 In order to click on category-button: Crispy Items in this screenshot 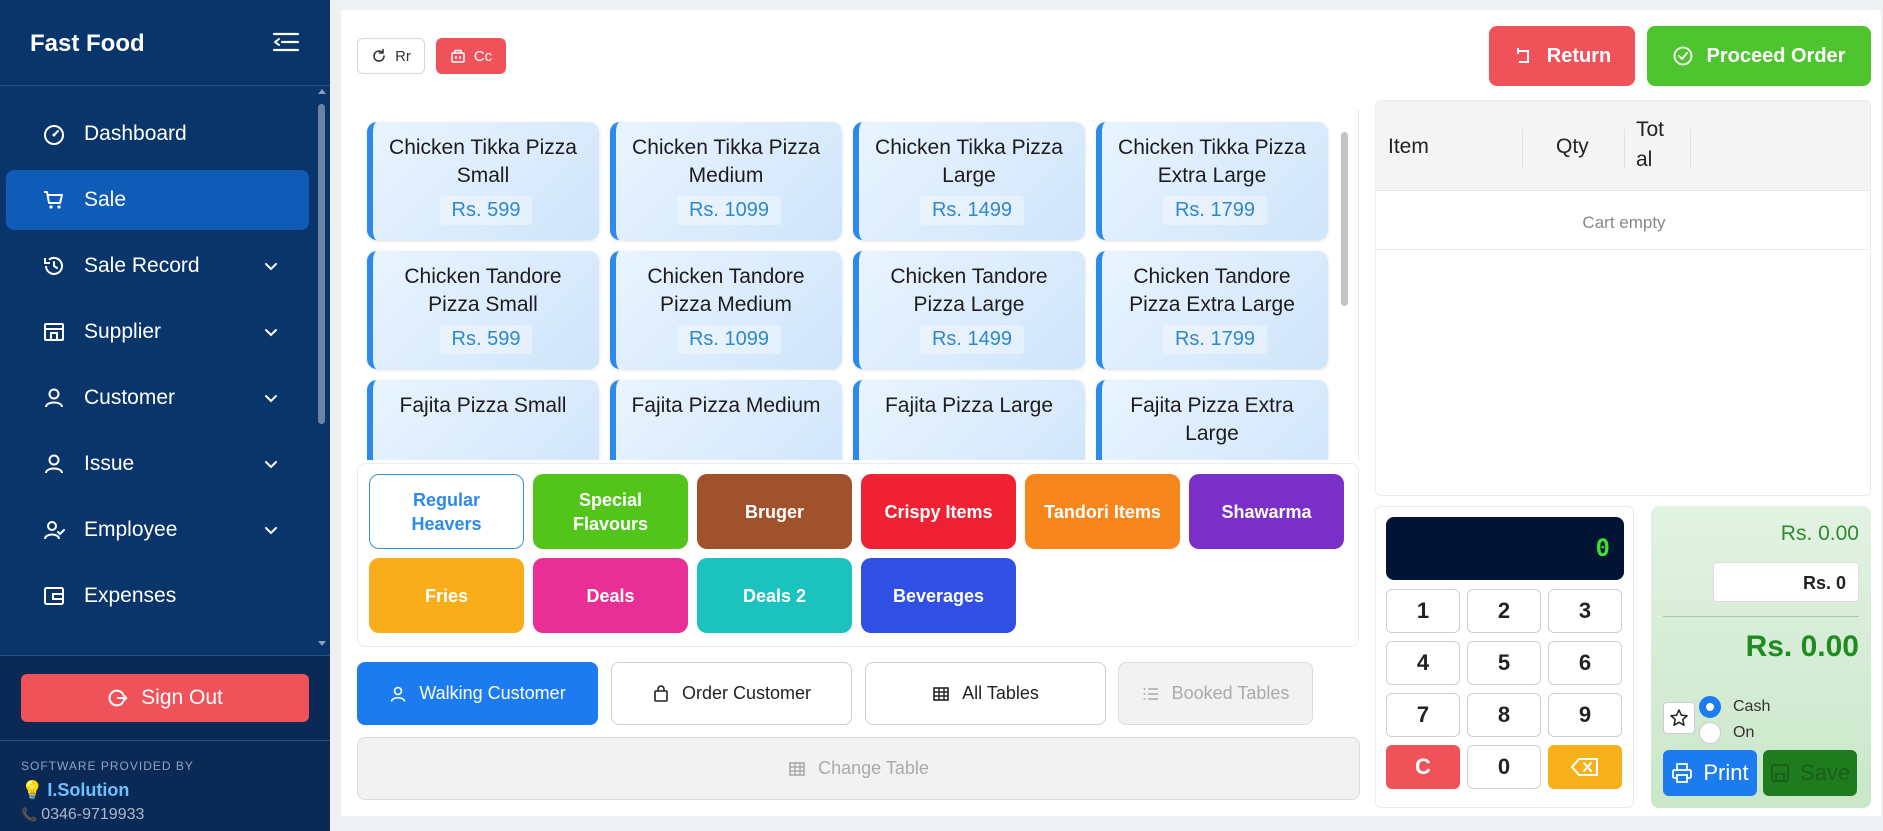, I will do `click(938, 511)`.